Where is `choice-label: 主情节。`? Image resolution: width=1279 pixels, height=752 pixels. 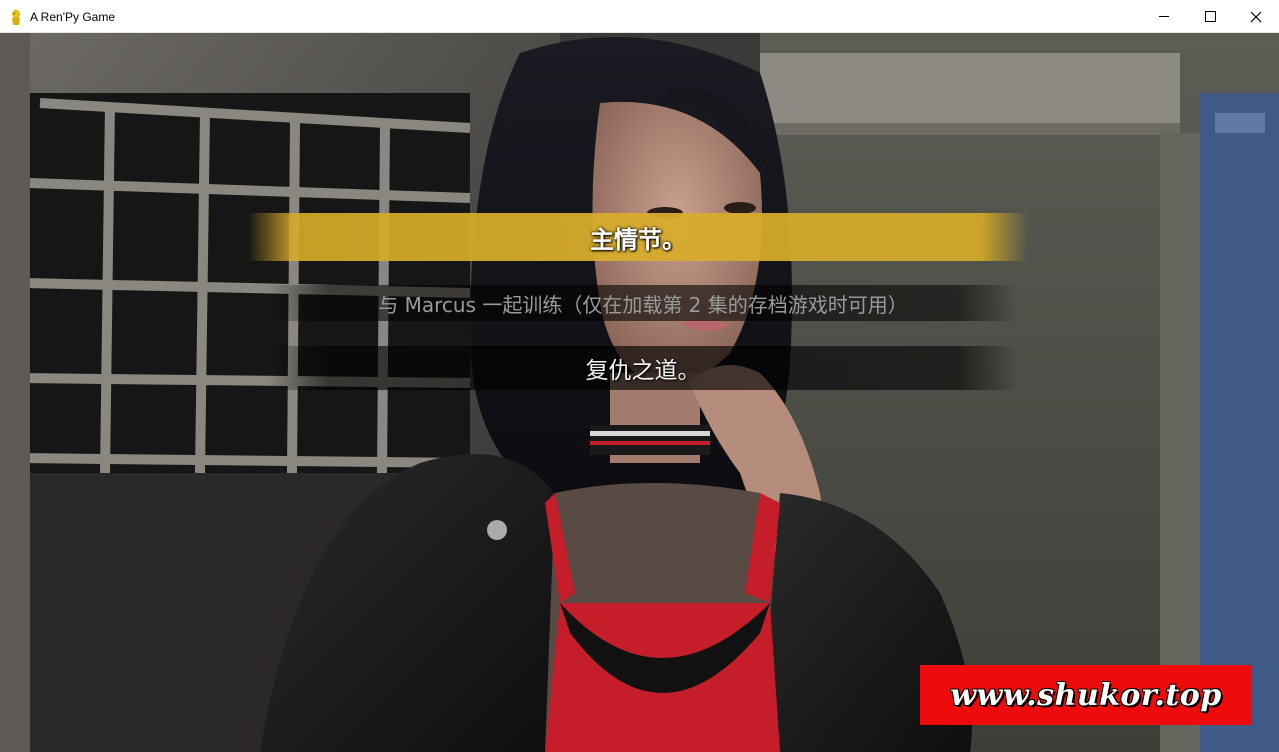
choice-label: 主情节。 is located at coordinates (638, 239).